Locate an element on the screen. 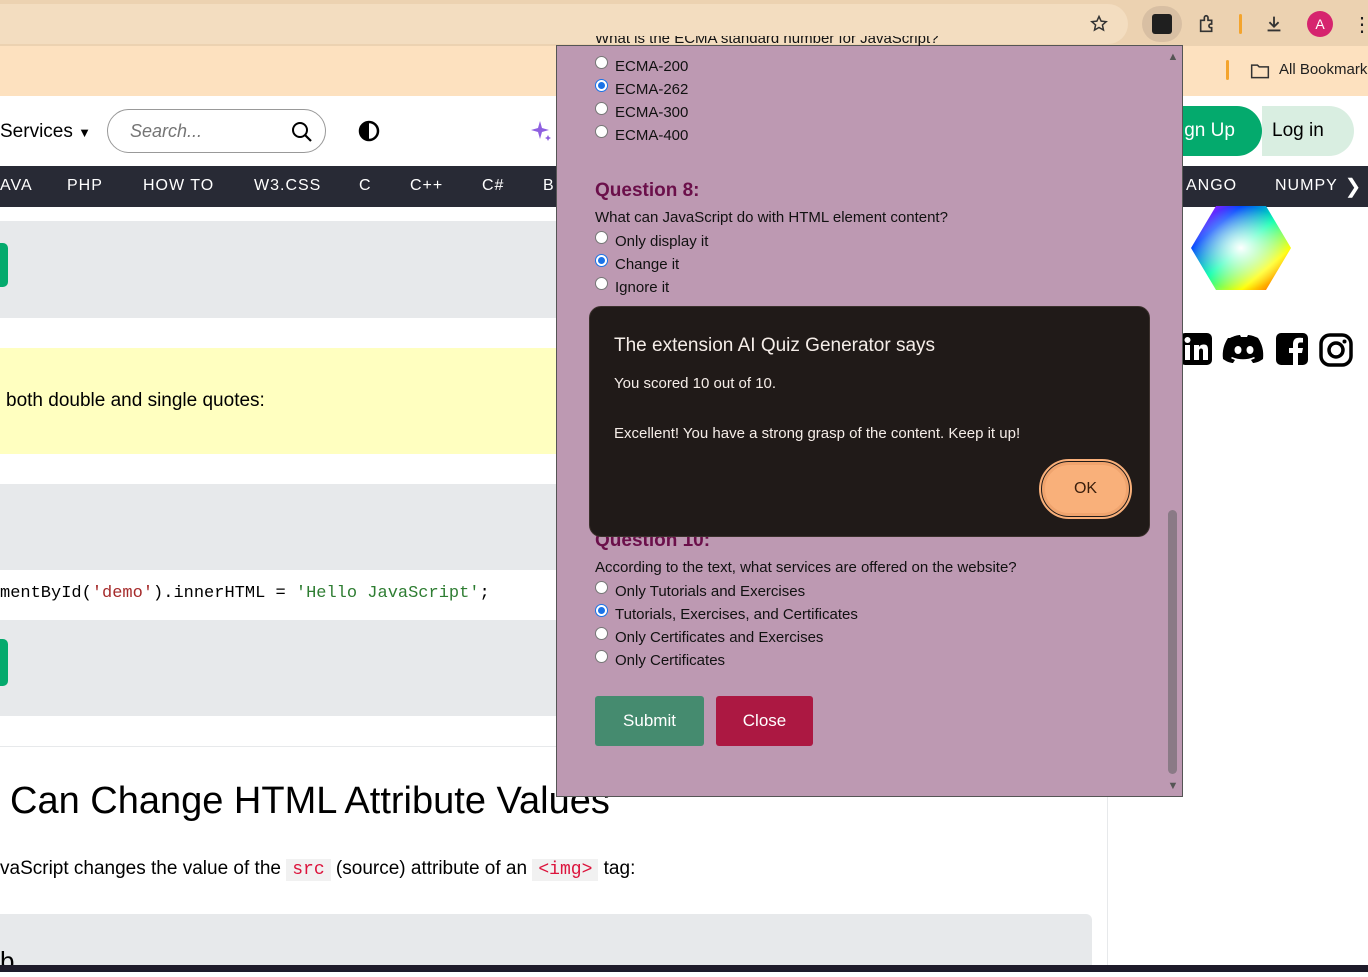 Image resolution: width=1368 pixels, height=977 pixels. q10-option-4: Only Certificates is located at coordinates (660, 659).